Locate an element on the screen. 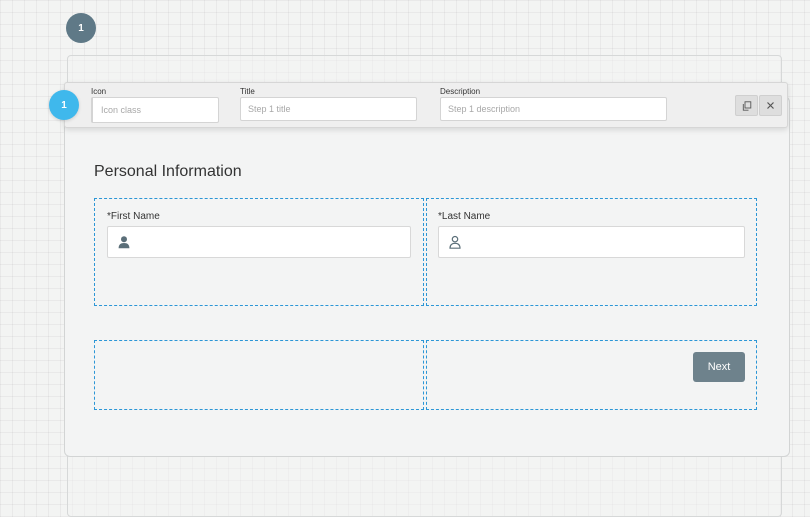 Image resolution: width=810 pixels, height=517 pixels. icon-field is located at coordinates (158, 110).